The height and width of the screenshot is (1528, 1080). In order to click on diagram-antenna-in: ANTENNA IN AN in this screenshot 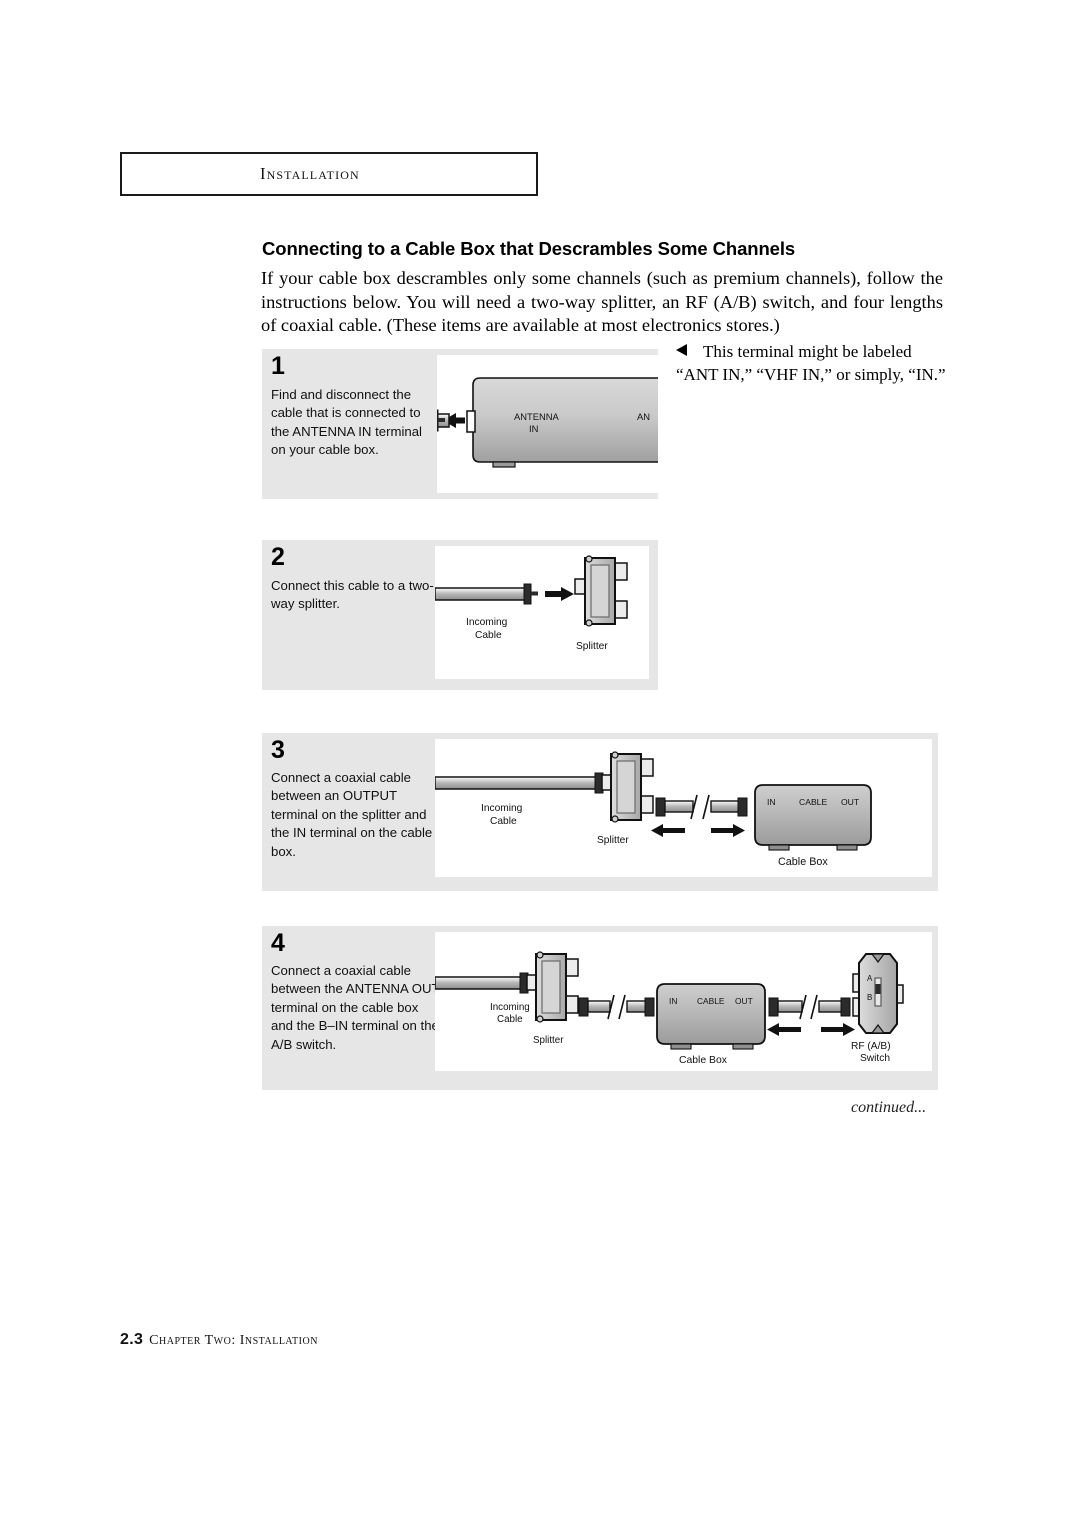, I will do `click(547, 422)`.